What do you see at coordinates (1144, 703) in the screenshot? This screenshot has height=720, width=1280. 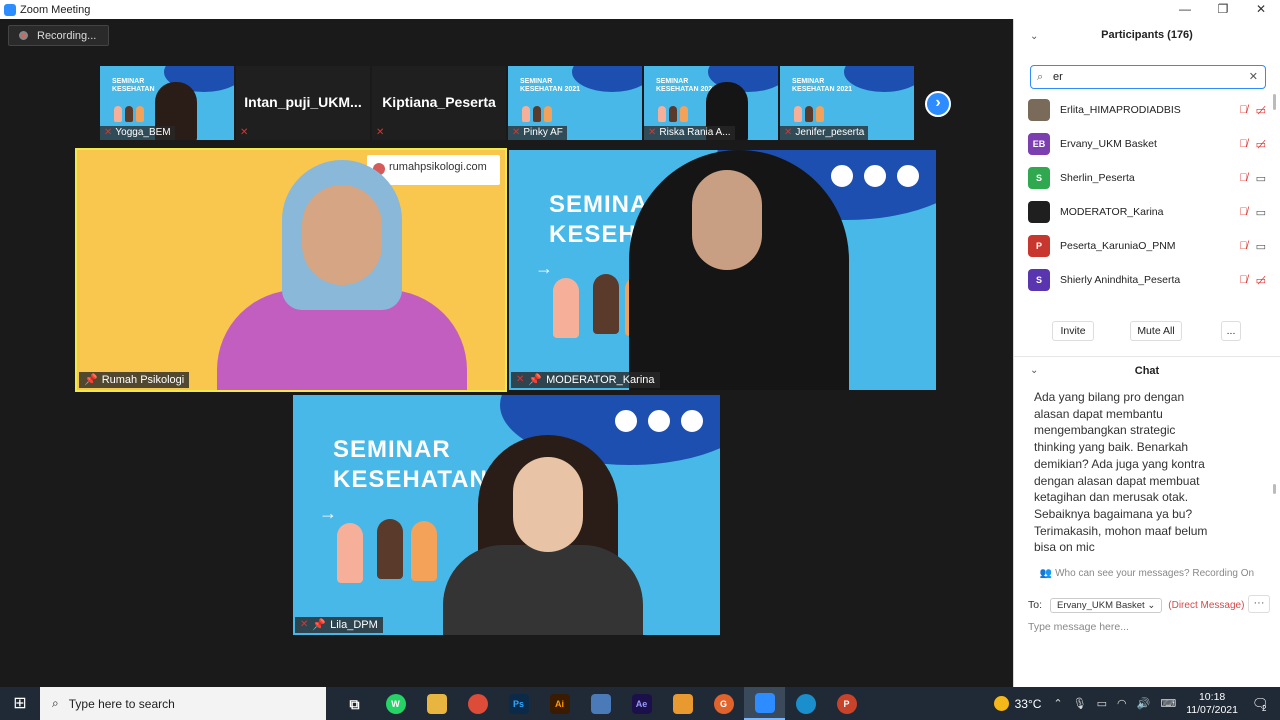 I see `volume-icon: 🔊` at bounding box center [1144, 703].